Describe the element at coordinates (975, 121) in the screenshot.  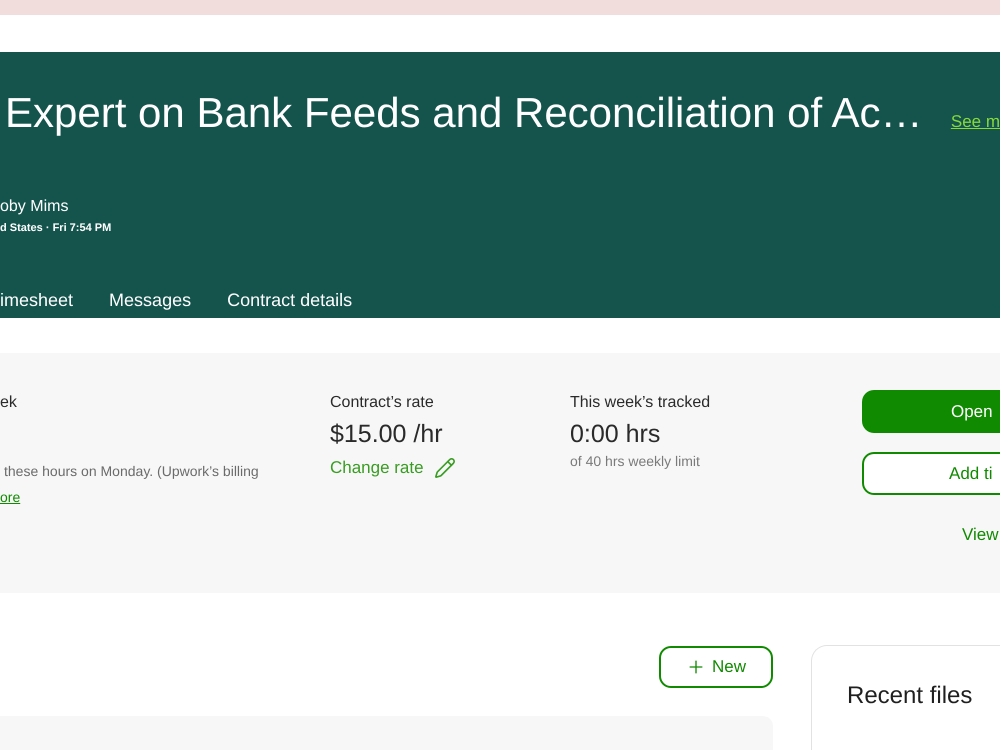
I see `see-more-link: See m` at that location.